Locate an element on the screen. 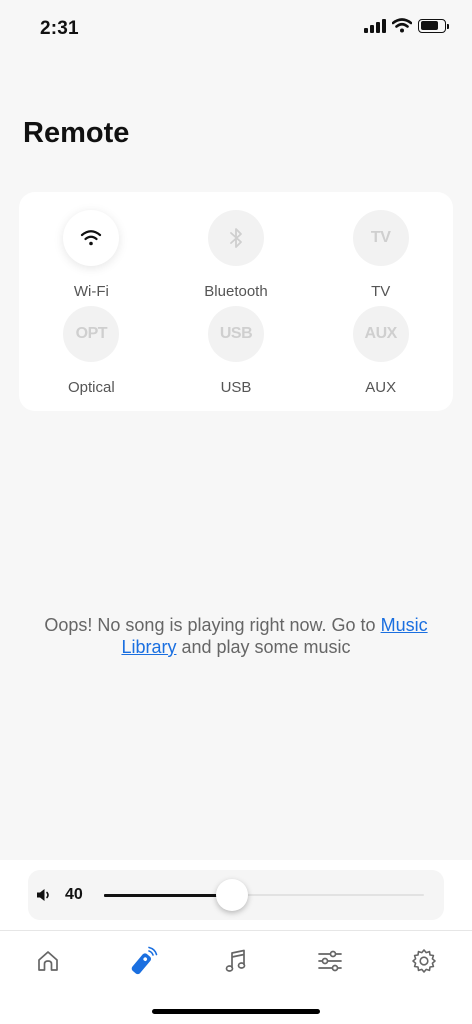 The width and height of the screenshot is (472, 1024). sliders-icon is located at coordinates (330, 961).